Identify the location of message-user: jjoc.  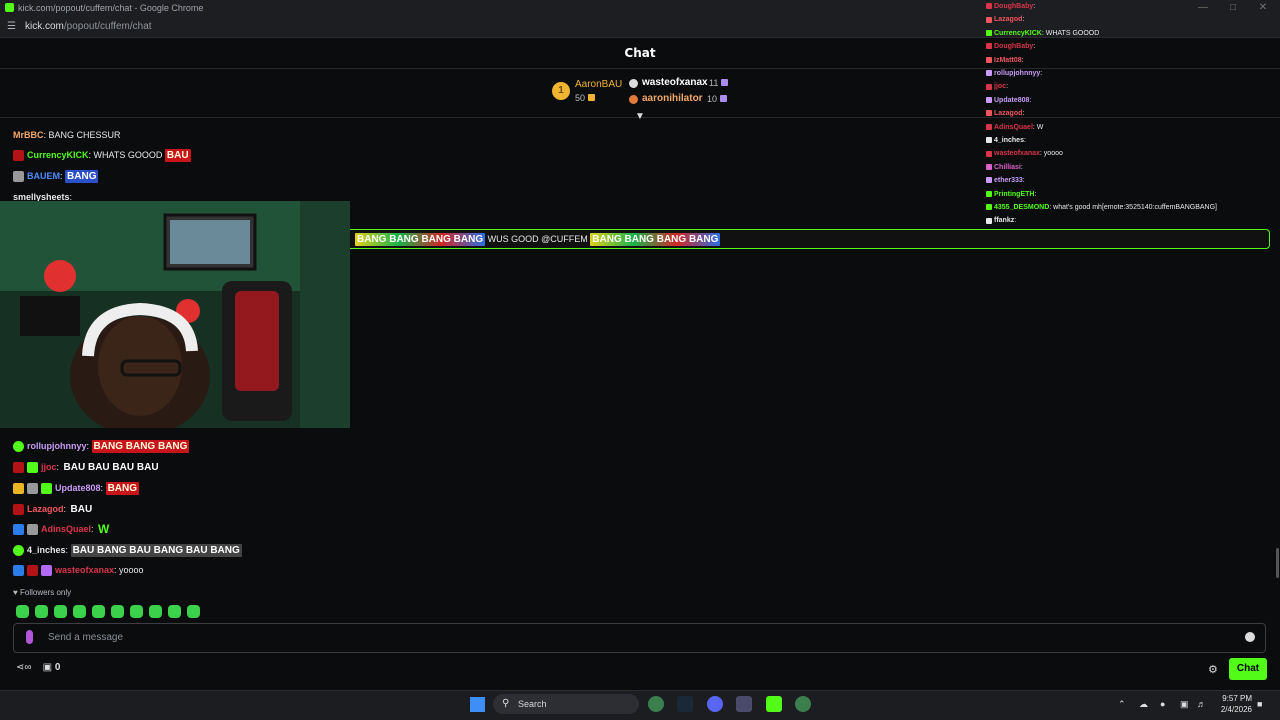
(49, 467).